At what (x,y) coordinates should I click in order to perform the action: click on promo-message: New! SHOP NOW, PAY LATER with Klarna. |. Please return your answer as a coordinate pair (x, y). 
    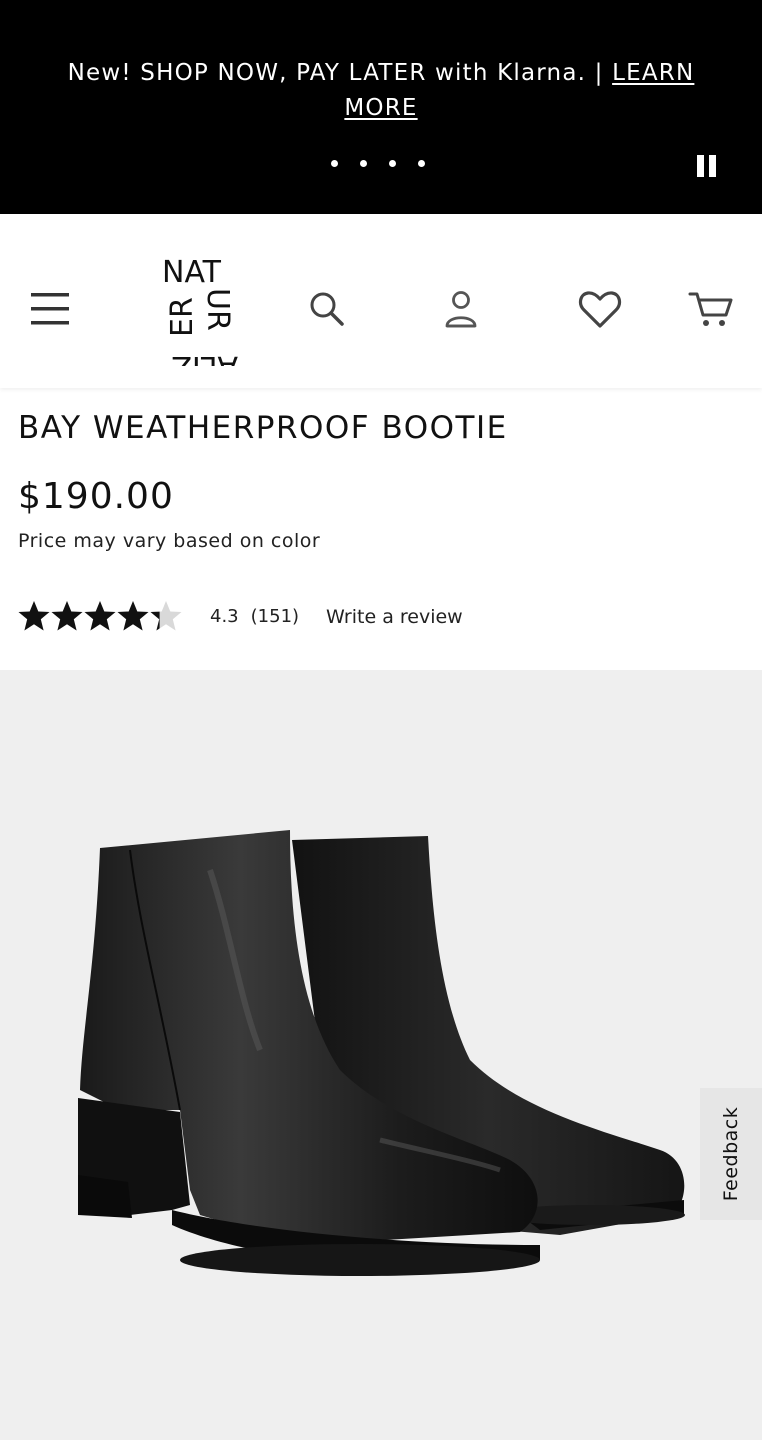
    Looking at the image, I should click on (340, 73).